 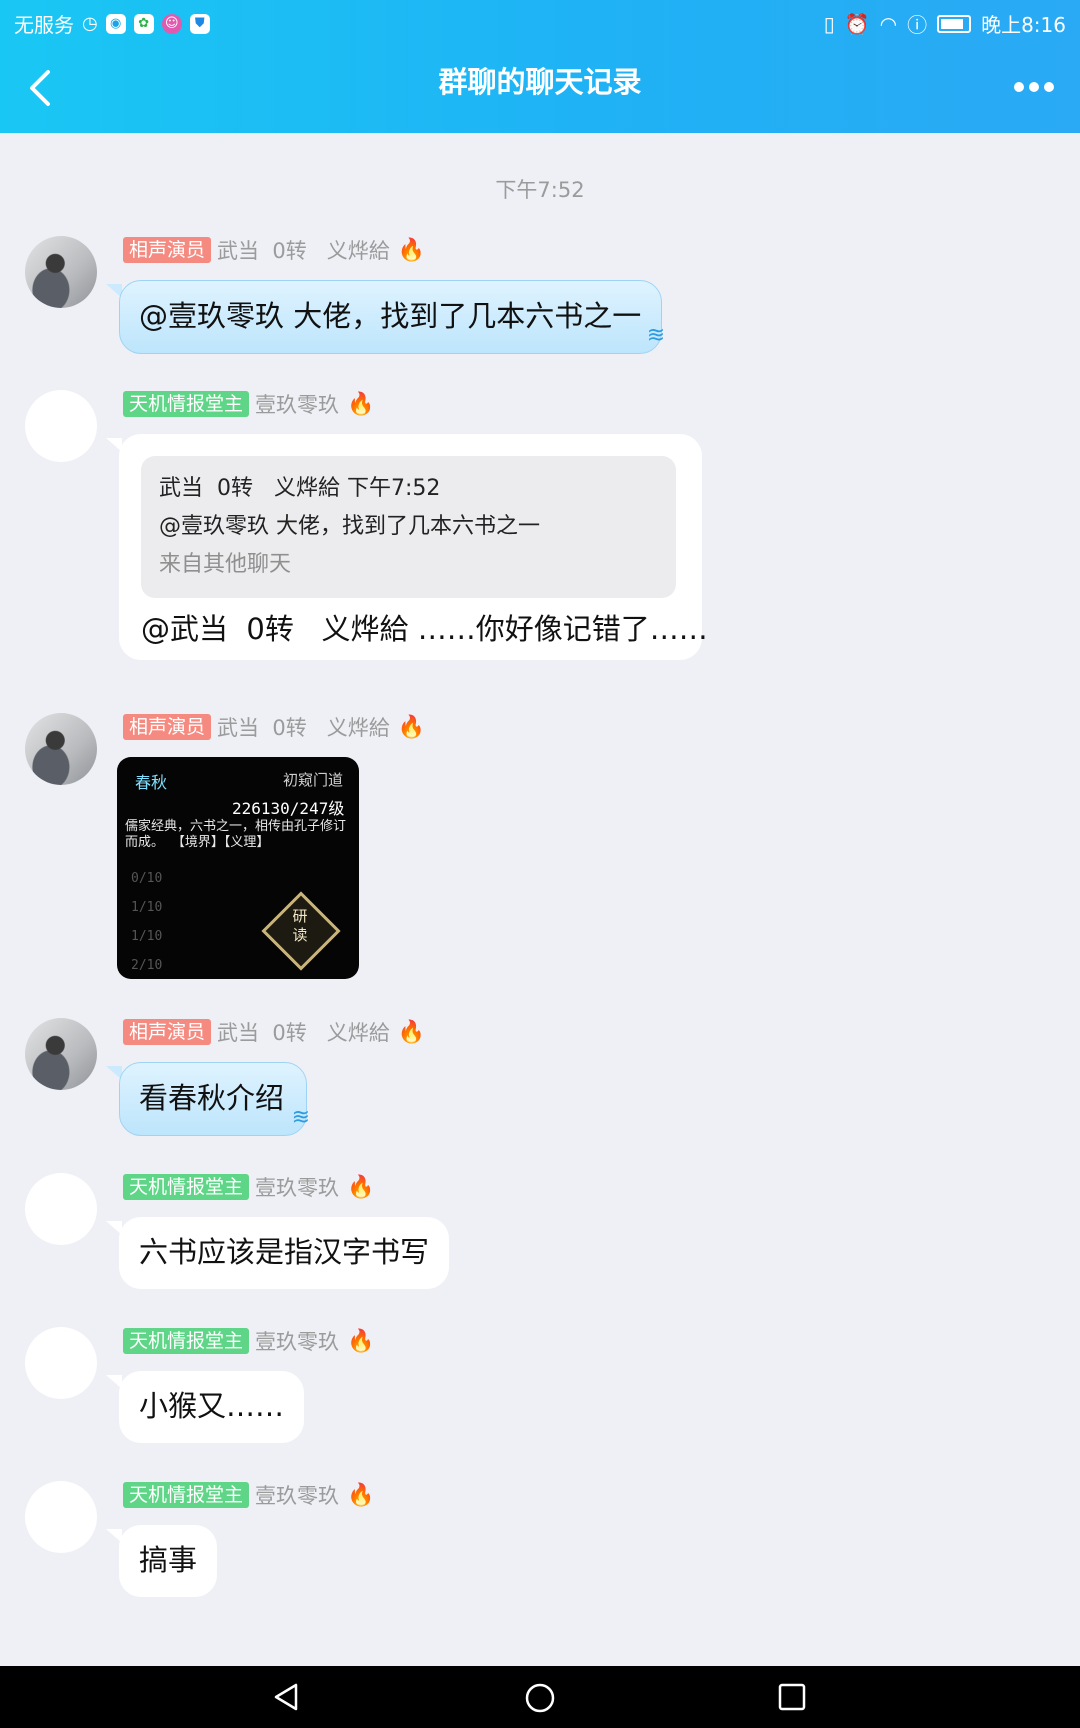 I want to click on study-label-top: 研, so click(x=300, y=916).